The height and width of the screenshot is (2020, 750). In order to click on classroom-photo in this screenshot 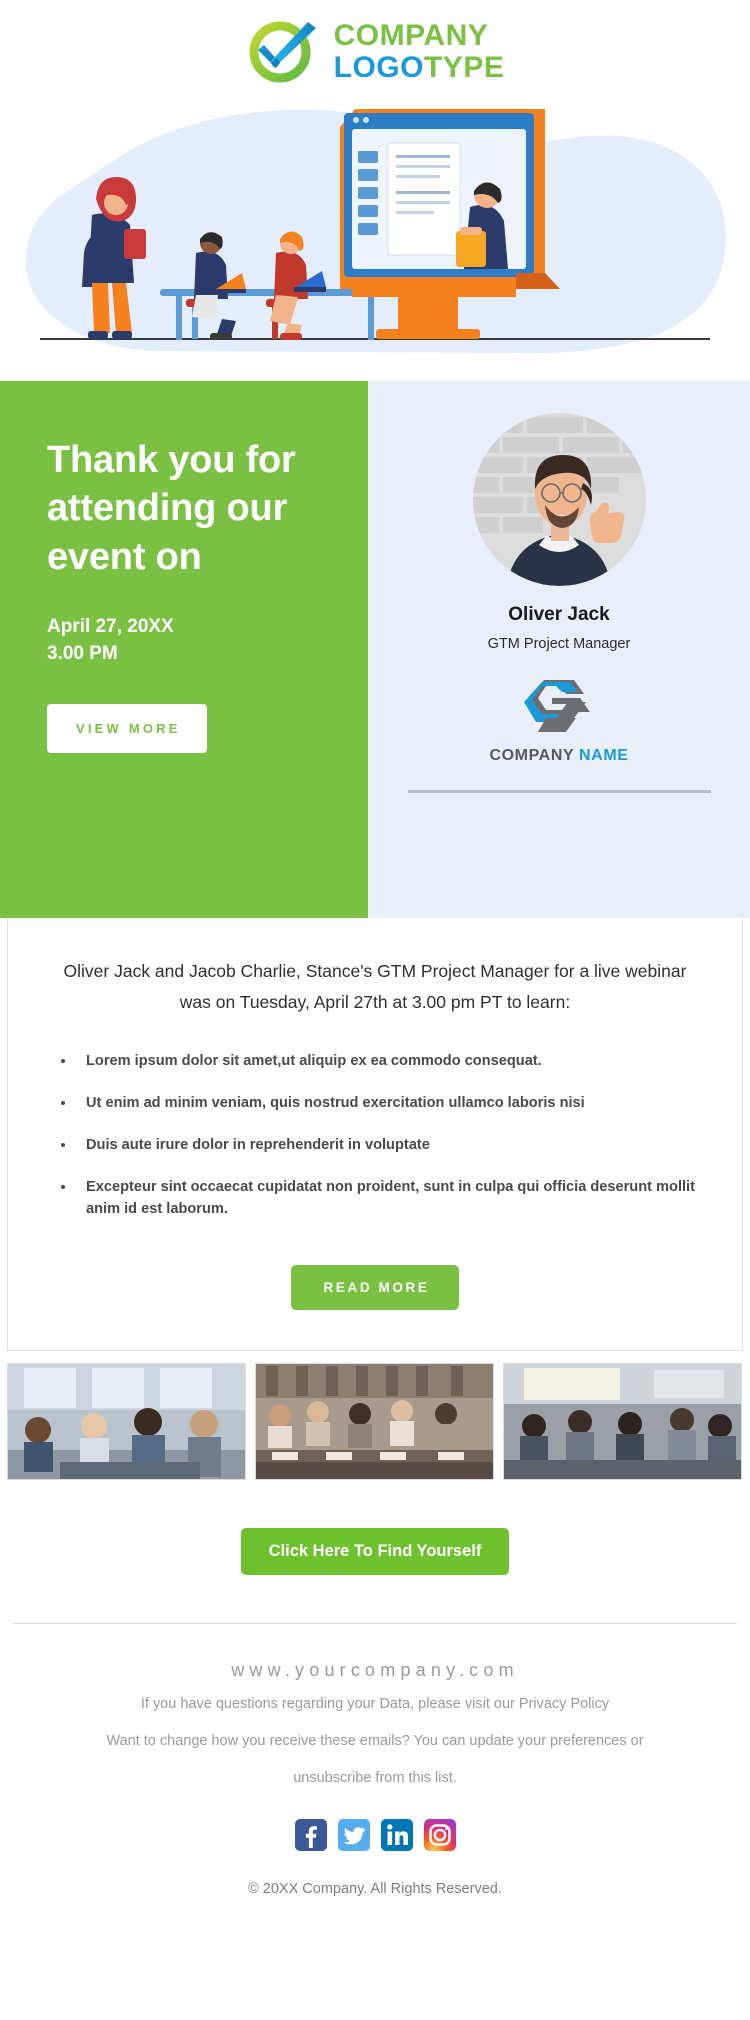, I will do `click(622, 1421)`.